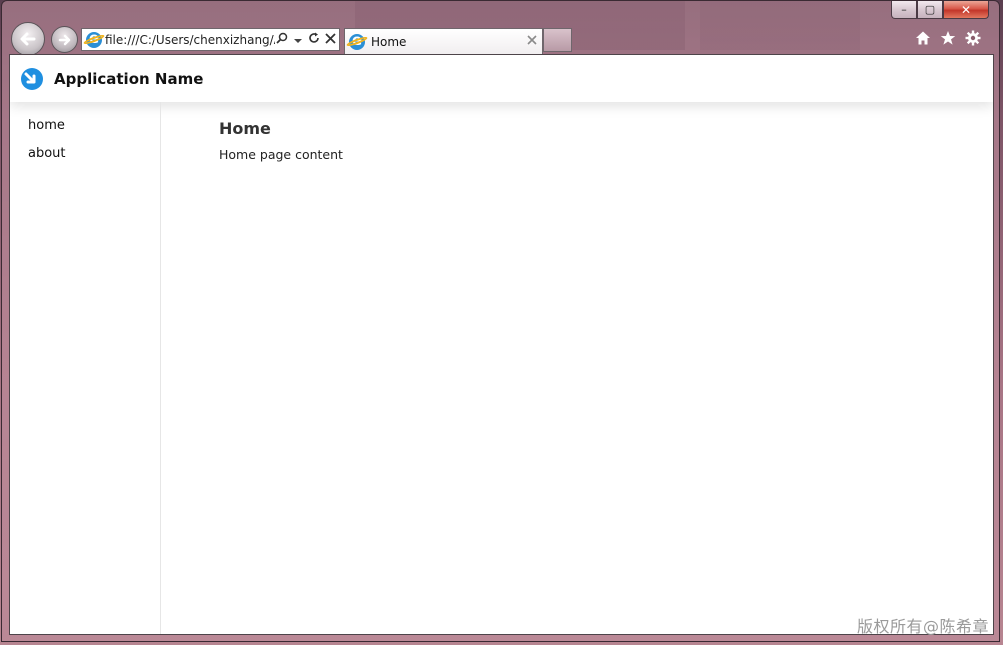  What do you see at coordinates (904, 10) in the screenshot?
I see `minimize-button: –` at bounding box center [904, 10].